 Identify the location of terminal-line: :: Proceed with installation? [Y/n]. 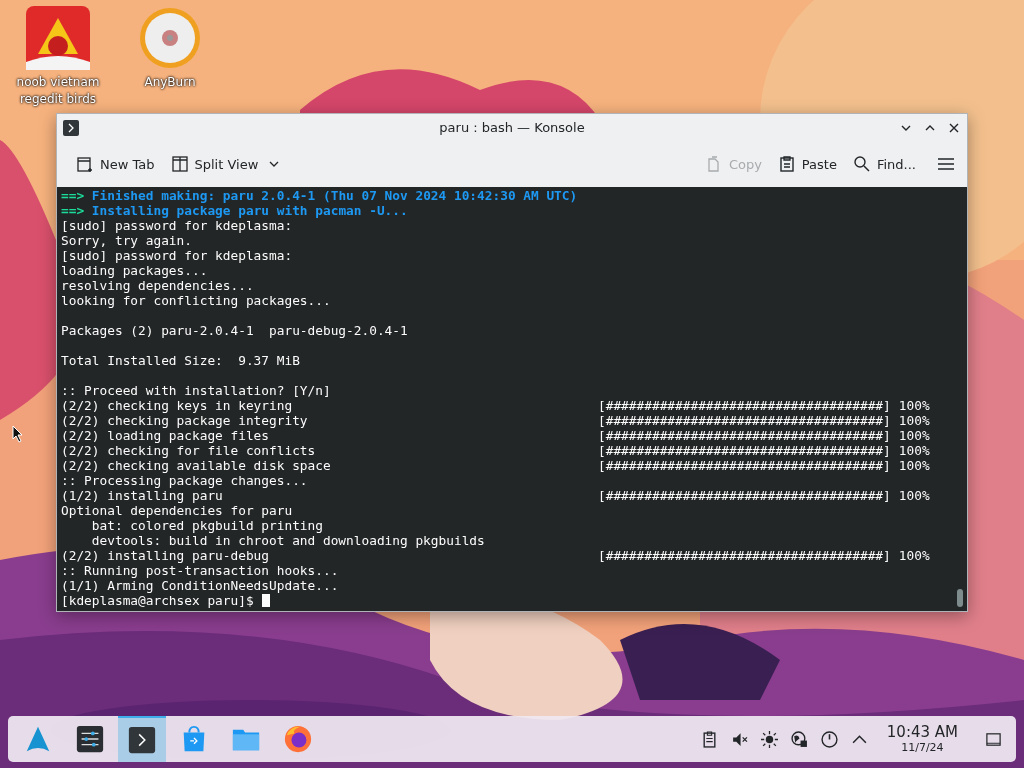
(196, 390).